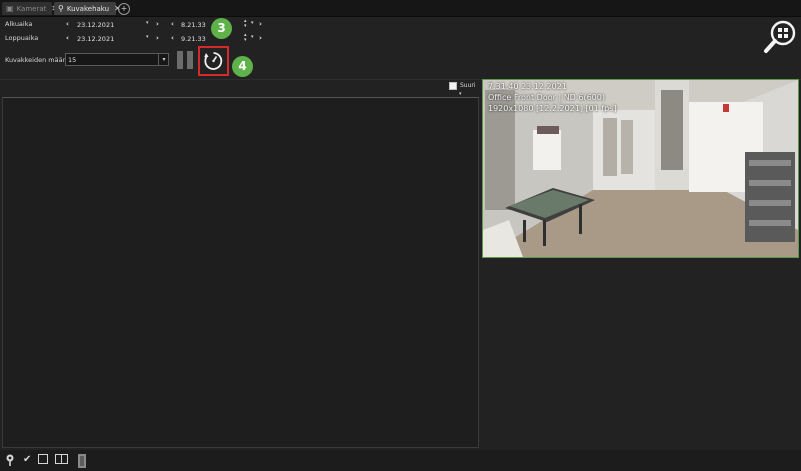  Describe the element at coordinates (252, 37) in the screenshot. I see `end-time-dropdown-icon: ▾` at that location.